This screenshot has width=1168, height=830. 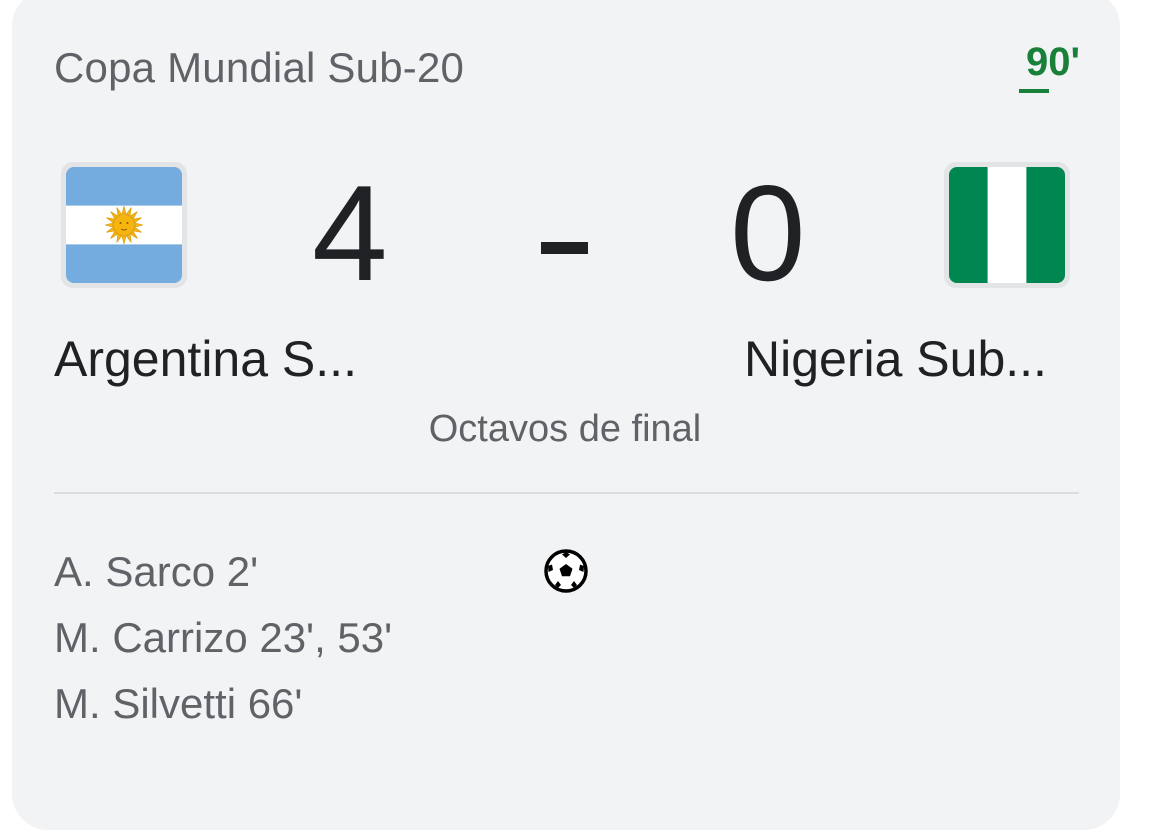 I want to click on away-score: 0, so click(x=768, y=233).